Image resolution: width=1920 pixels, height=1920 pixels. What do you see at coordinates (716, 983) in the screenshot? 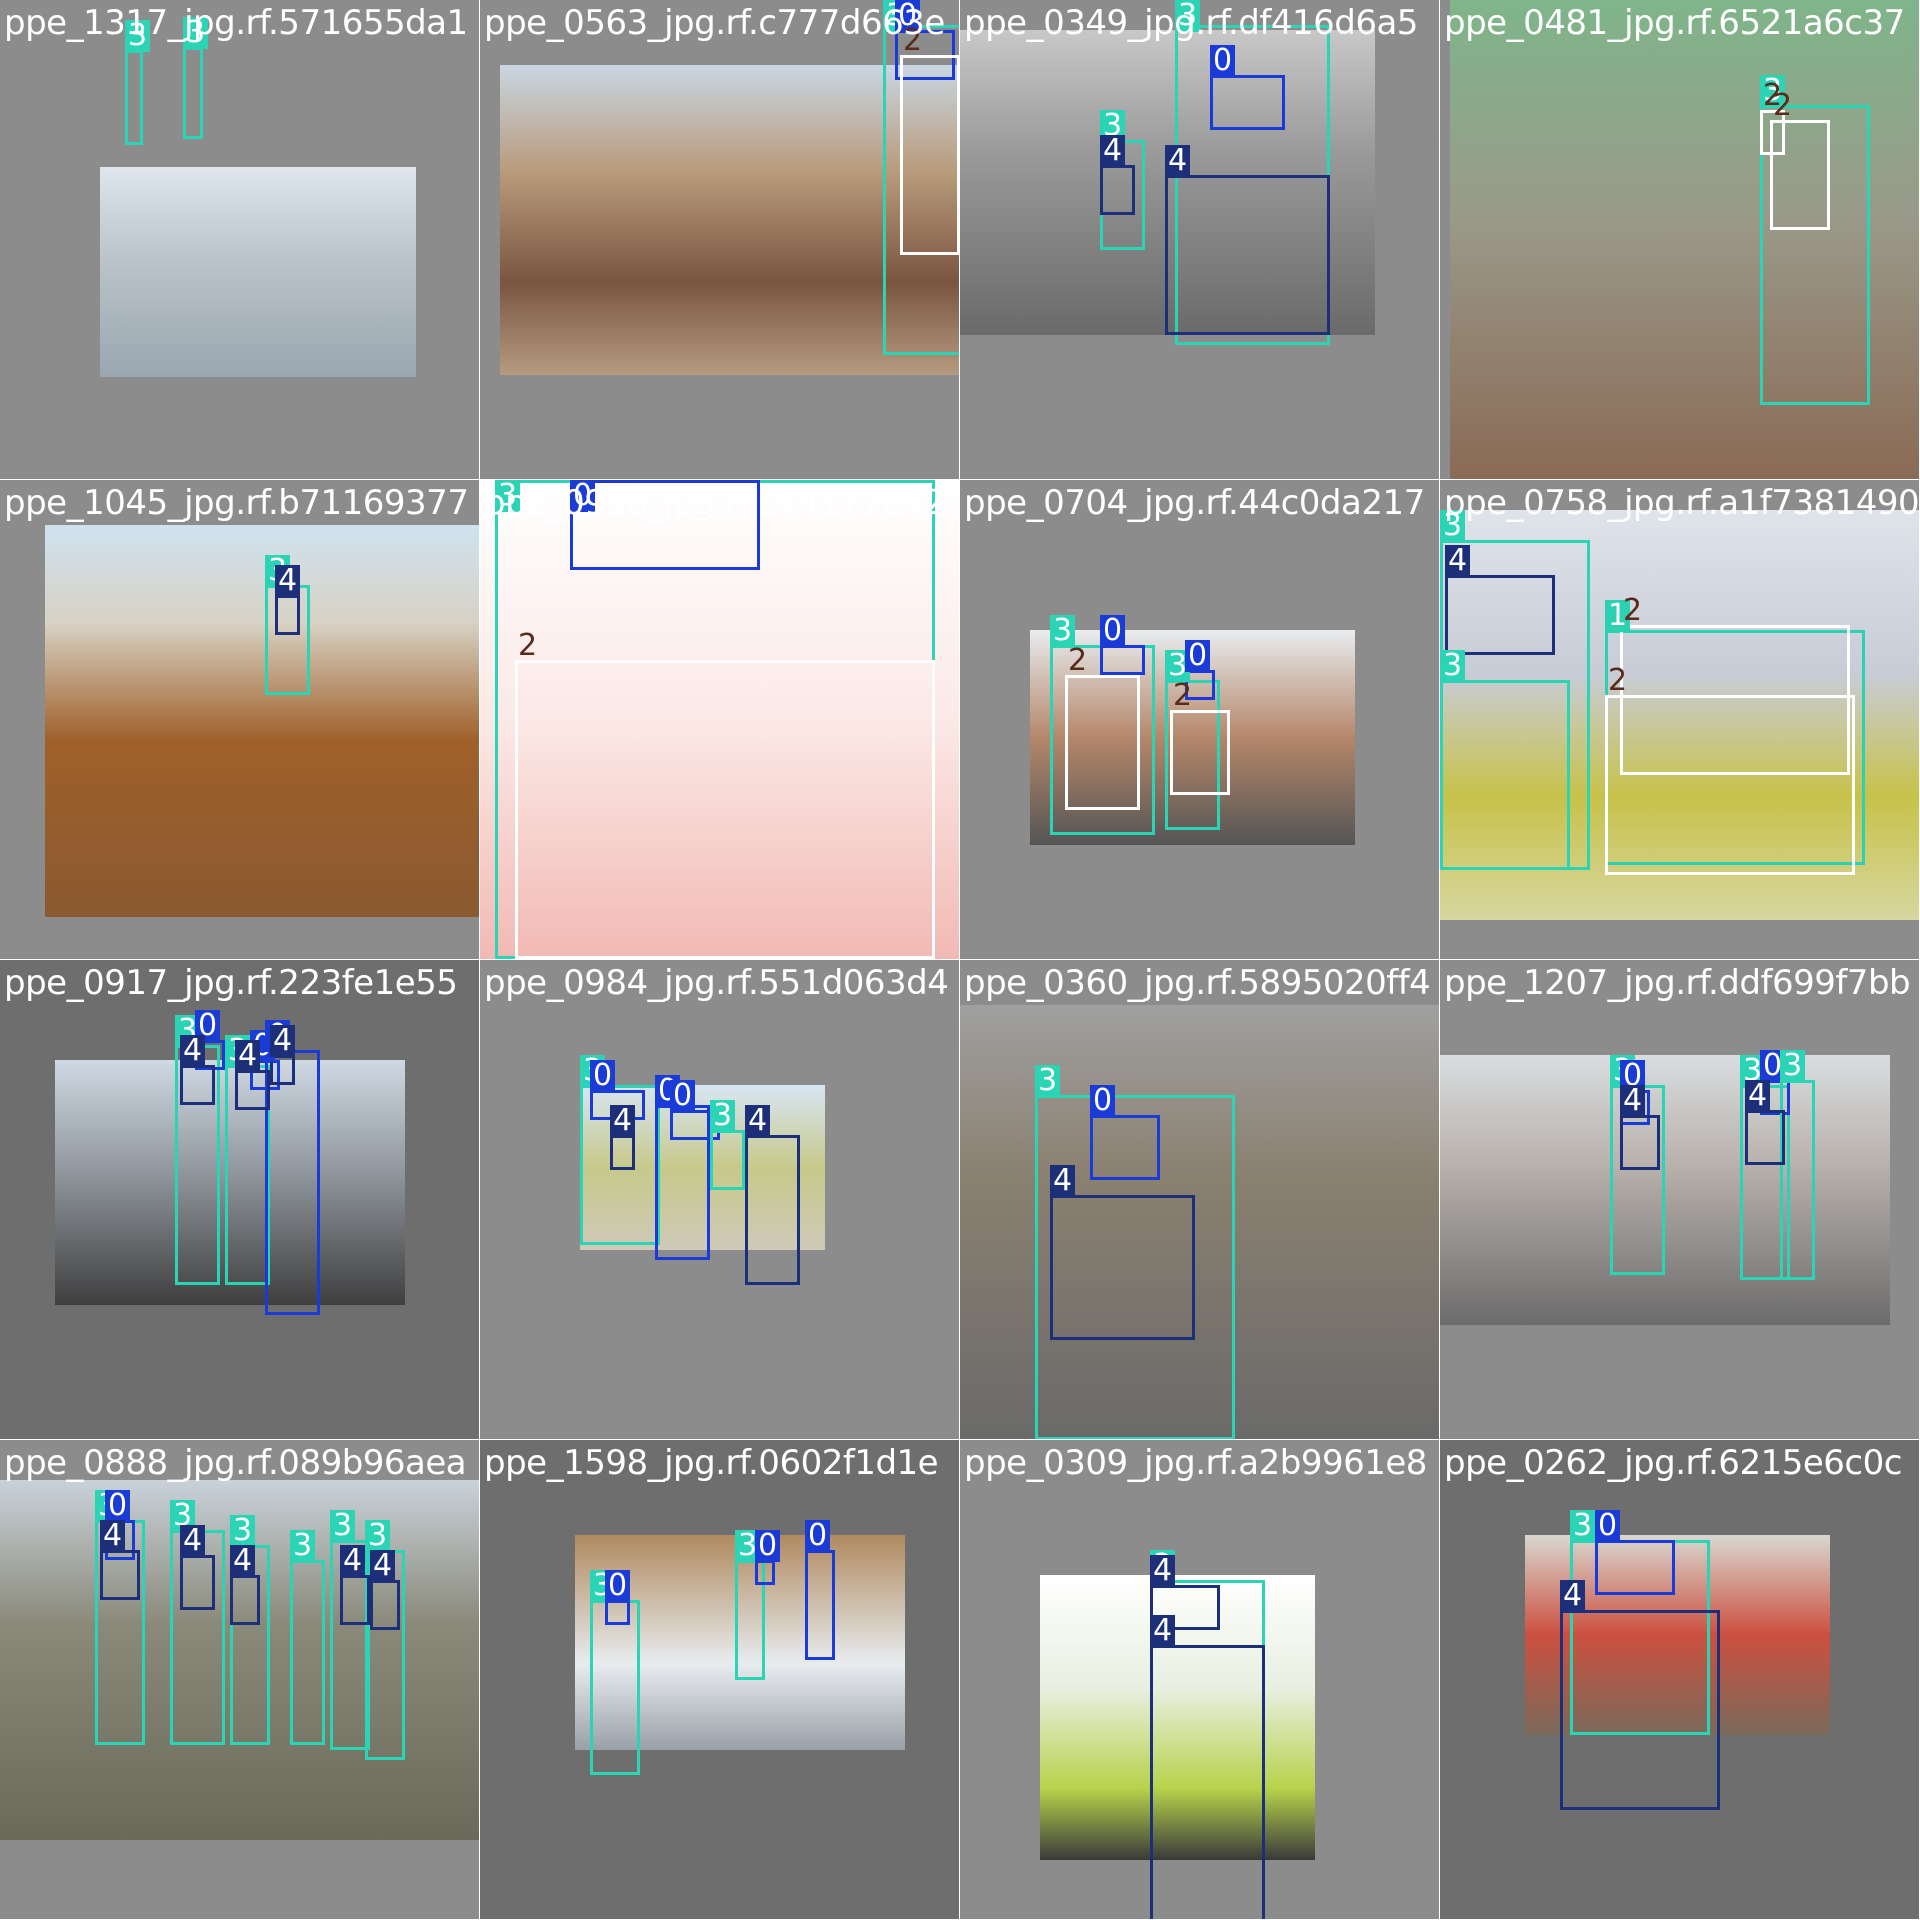
I see `tile-filename: ppe_0984_jpg.rf.551d063d4` at bounding box center [716, 983].